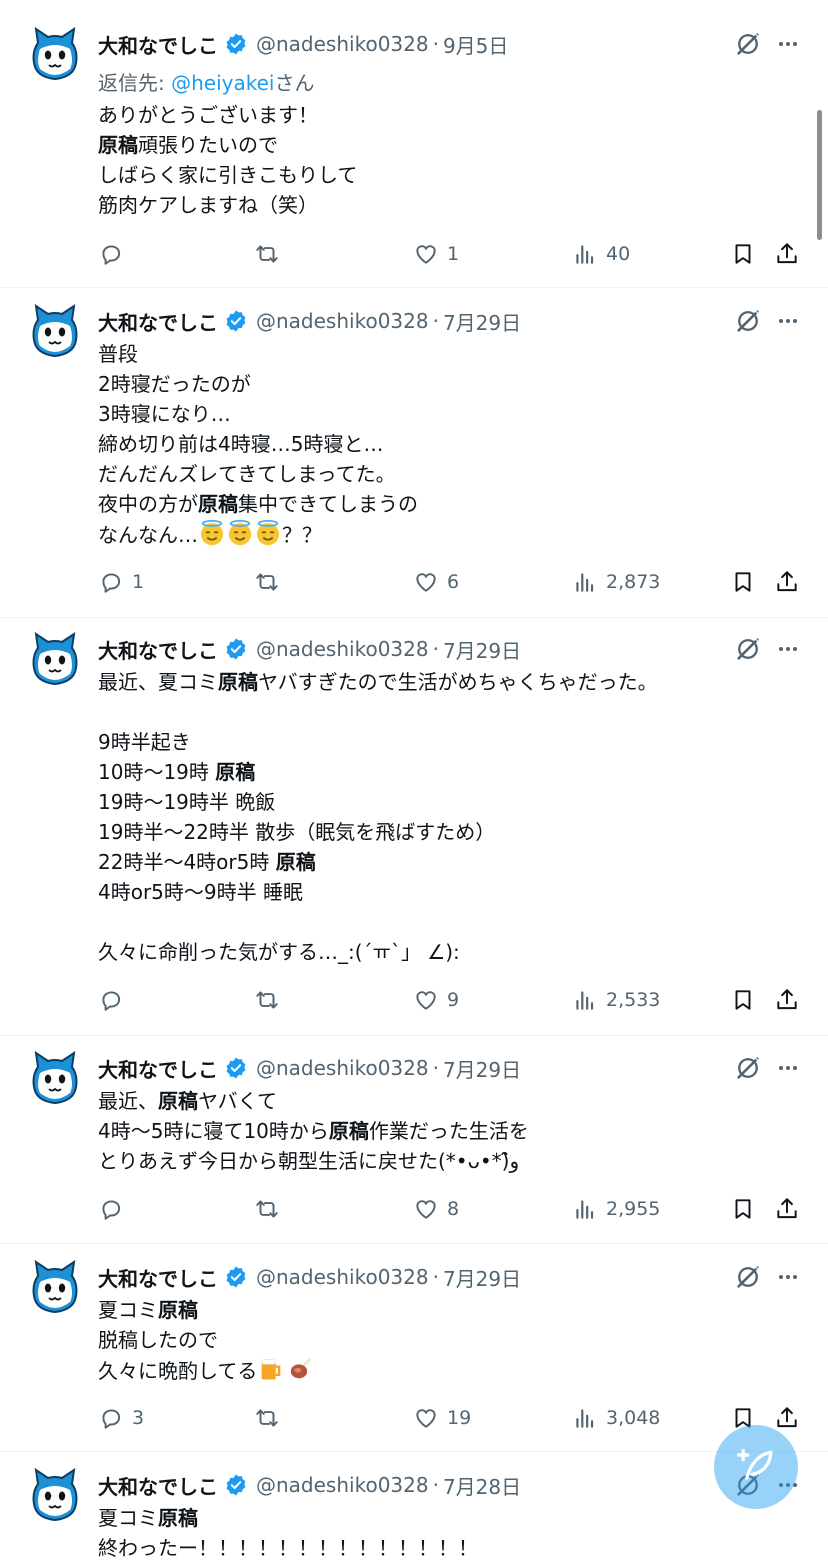 This screenshot has height=1568, width=828. I want to click on like-button: 6, so click(436, 582).